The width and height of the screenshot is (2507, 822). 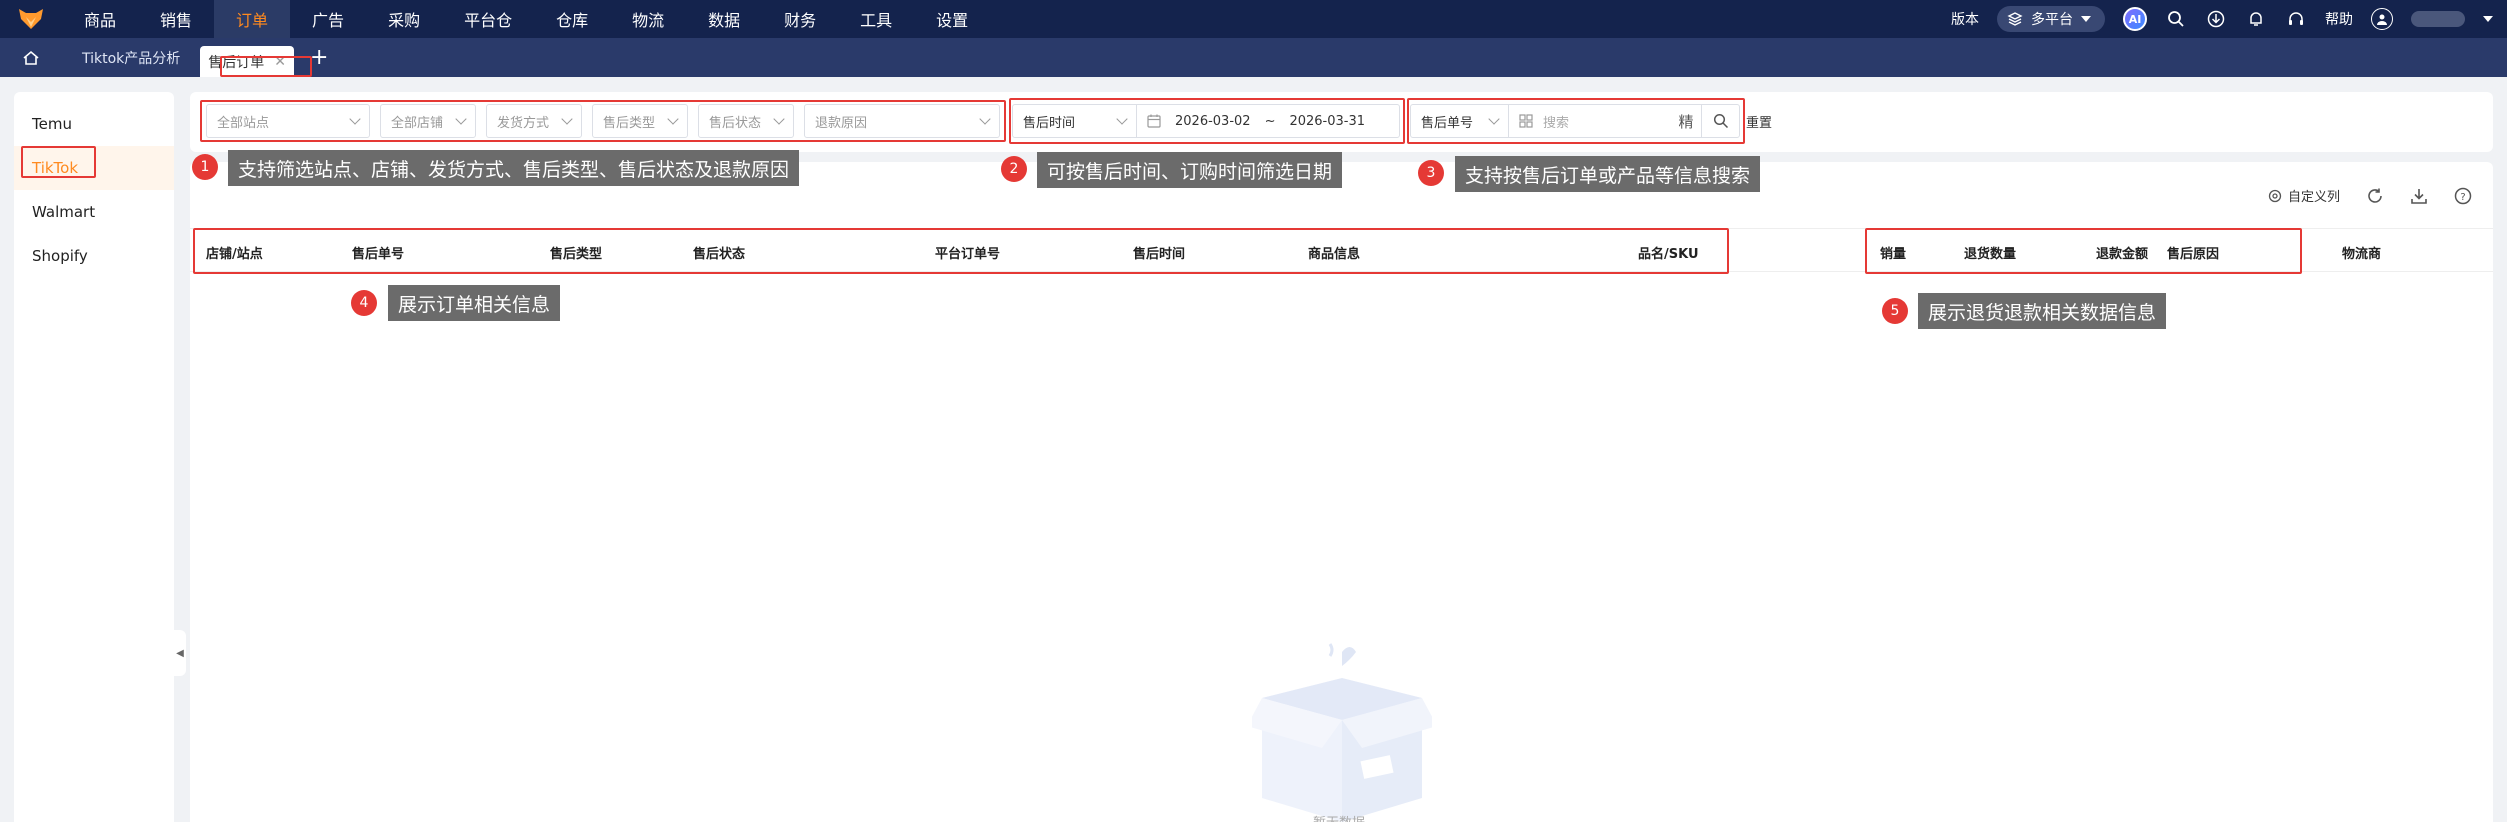 I want to click on ship-method-select: 发货方式, so click(x=534, y=121).